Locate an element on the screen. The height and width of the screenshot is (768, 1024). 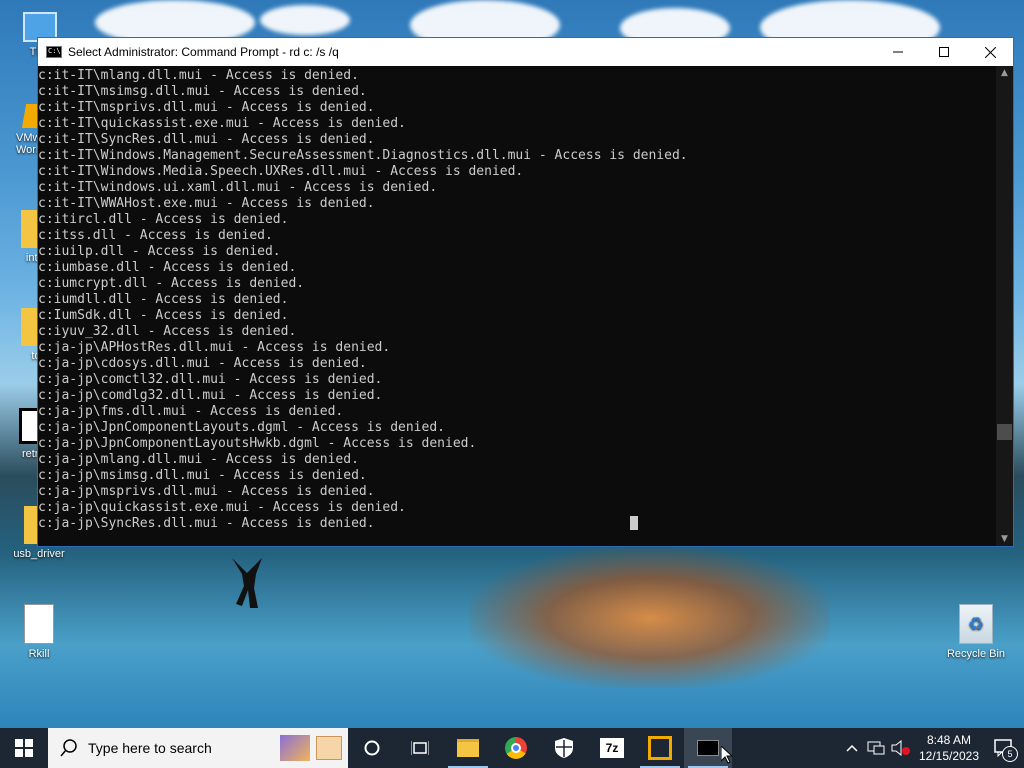
console-line: c:ja-jp\fms.dll.mui - Access is denied. is located at coordinates (191, 411).